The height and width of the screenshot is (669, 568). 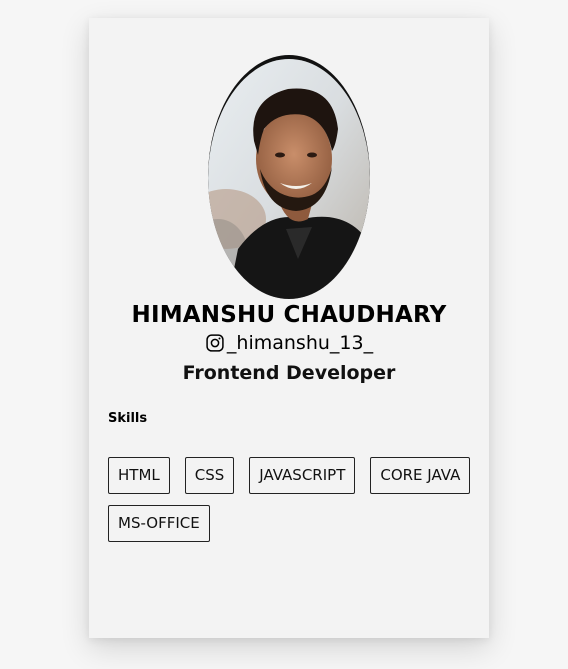 What do you see at coordinates (128, 418) in the screenshot?
I see `skills-heading: Skills` at bounding box center [128, 418].